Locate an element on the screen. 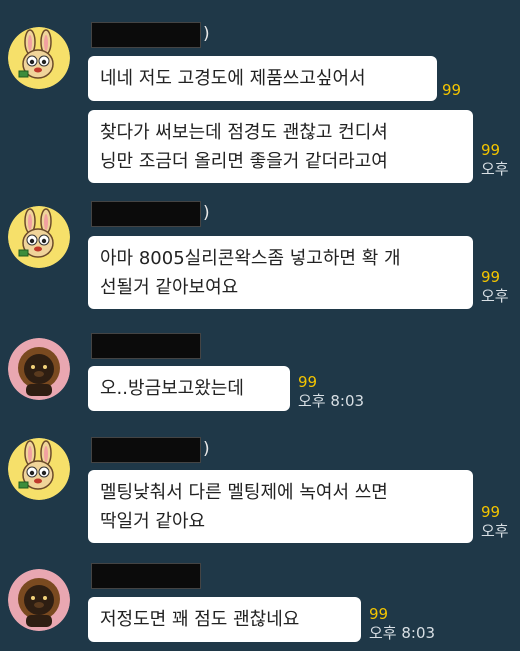 This screenshot has width=520, height=651. message-bubble: 아마 8005실리콘왁스좀 넣고하면 확 개 선될거 같아보여요 is located at coordinates (280, 272).